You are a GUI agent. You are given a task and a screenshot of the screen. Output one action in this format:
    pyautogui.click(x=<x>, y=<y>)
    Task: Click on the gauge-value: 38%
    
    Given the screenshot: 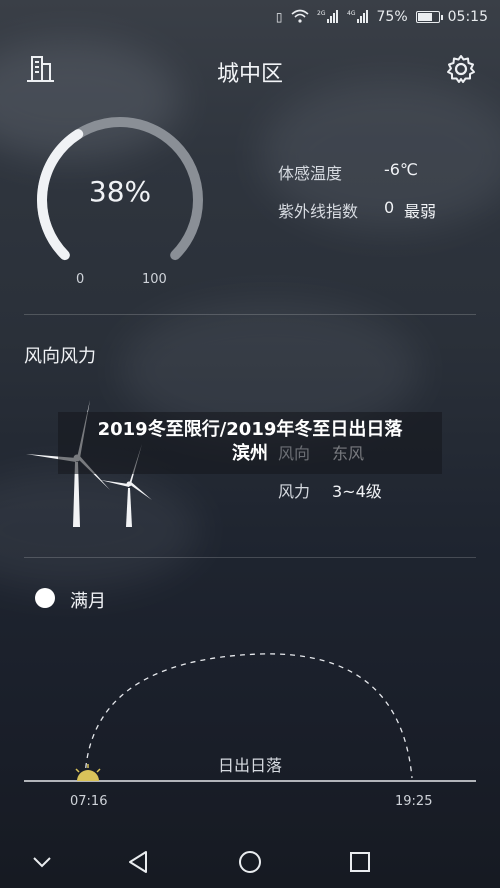 What is the action you would take?
    pyautogui.click(x=120, y=191)
    